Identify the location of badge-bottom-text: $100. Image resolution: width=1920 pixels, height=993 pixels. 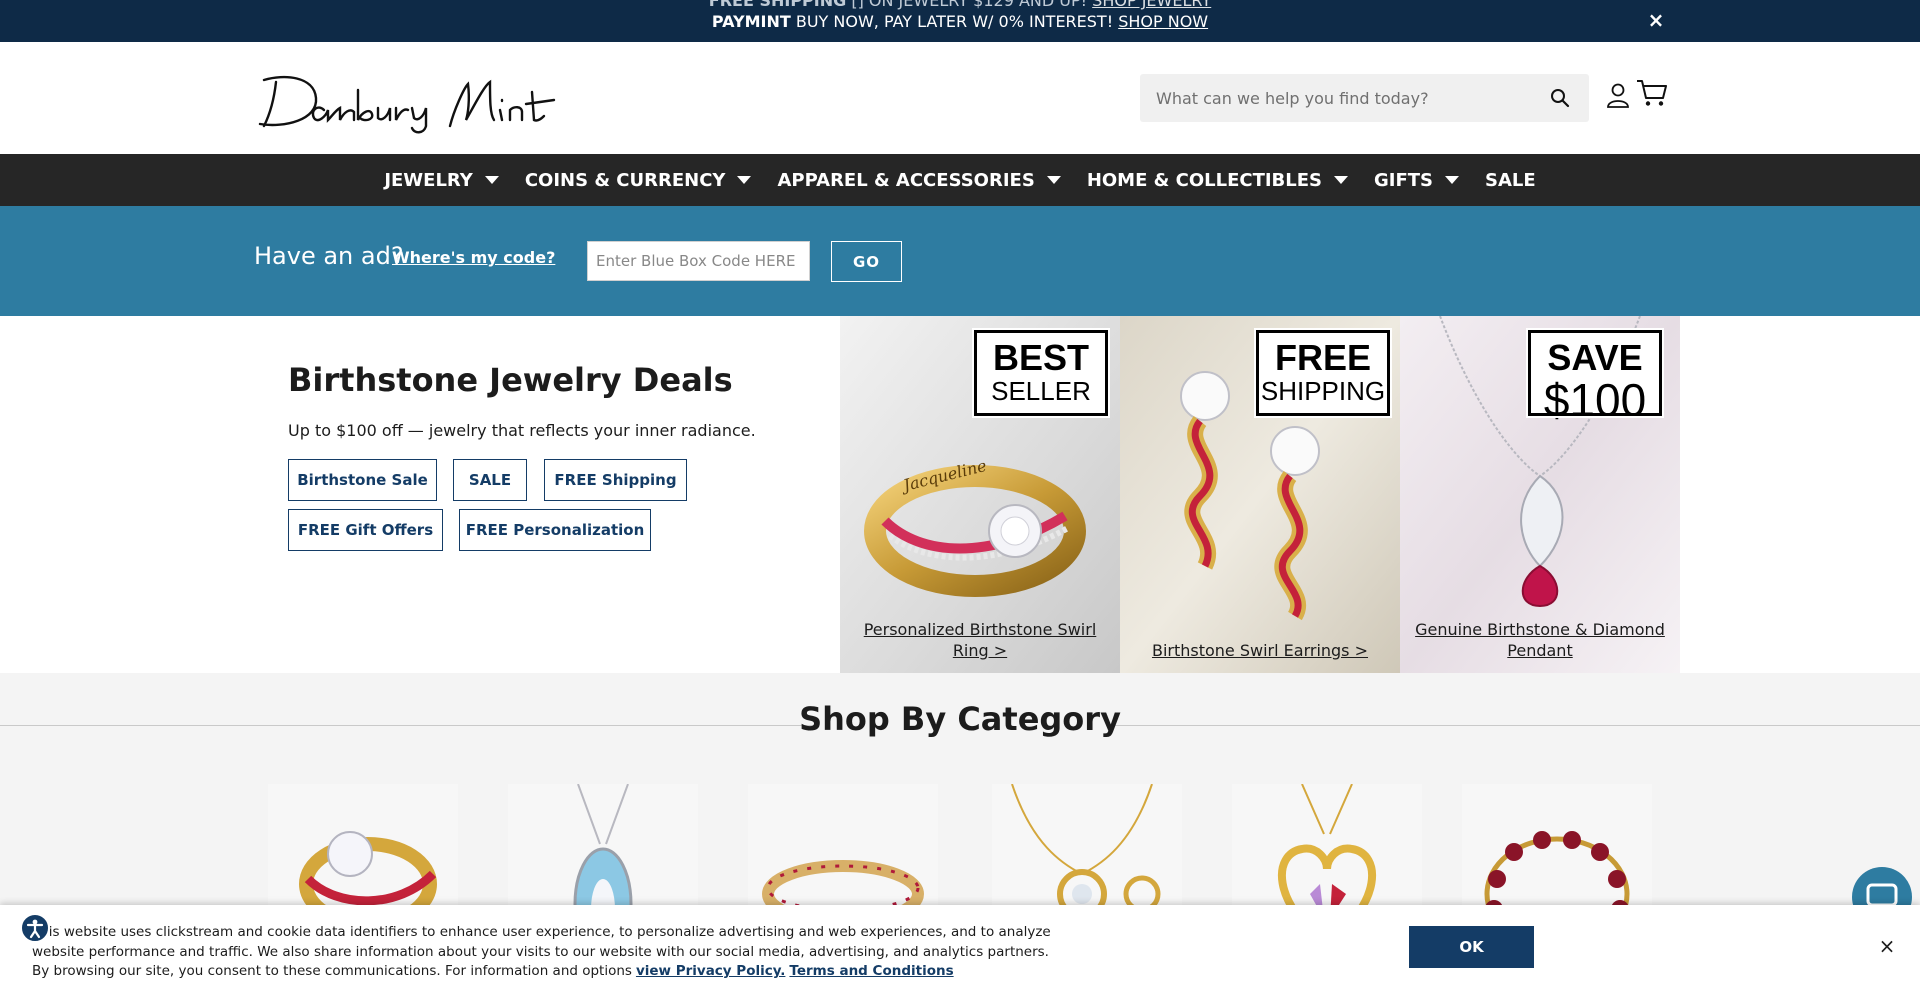
(1595, 400).